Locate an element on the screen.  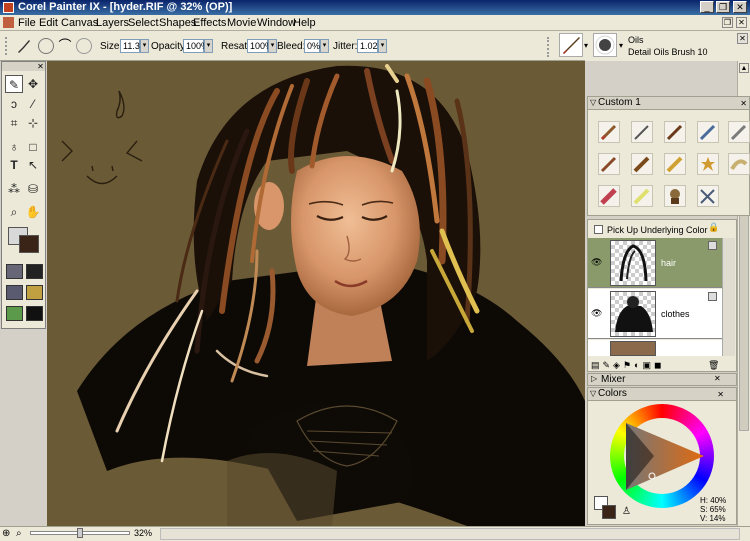
menu-shapes: Shapes is located at coordinates (177, 23).